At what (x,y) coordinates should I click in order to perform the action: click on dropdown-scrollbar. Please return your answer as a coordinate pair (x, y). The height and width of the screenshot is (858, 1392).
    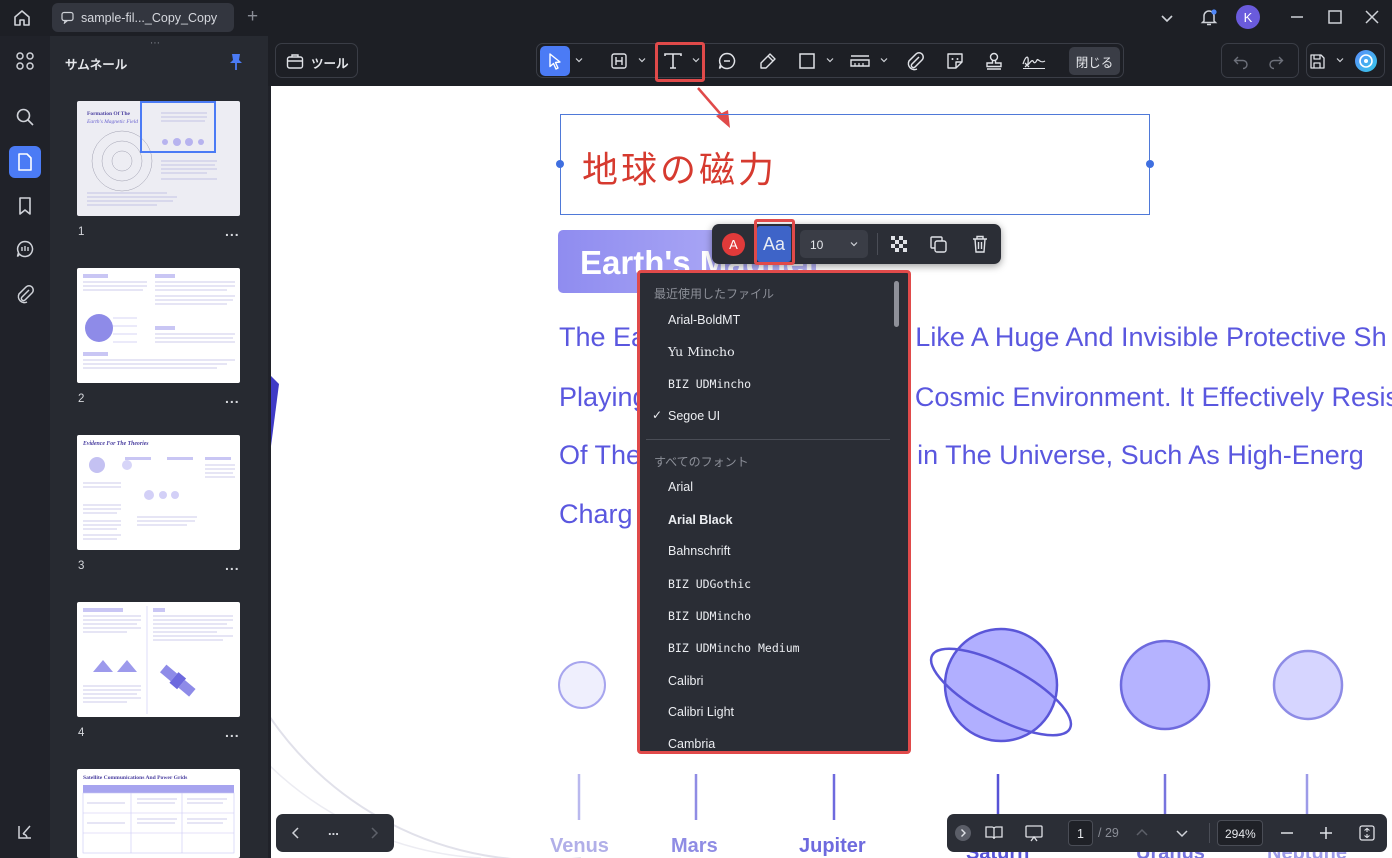
    Looking at the image, I should click on (896, 304).